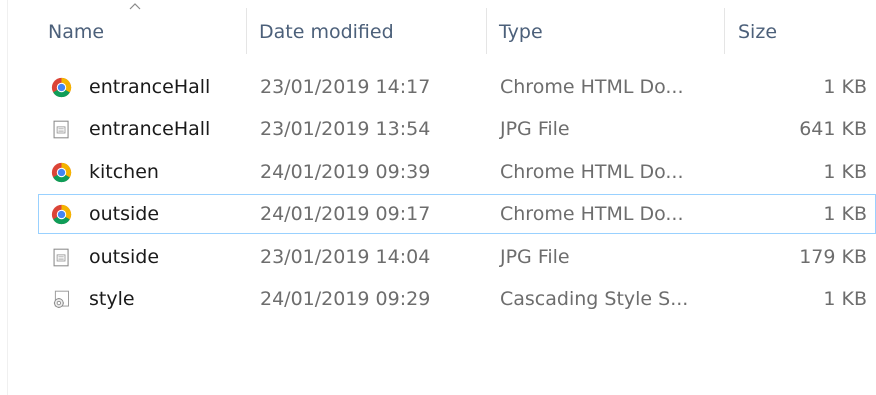 Image resolution: width=876 pixels, height=395 pixels. Describe the element at coordinates (345, 214) in the screenshot. I see `file-date-modified: 24/01/2019 09:17` at that location.